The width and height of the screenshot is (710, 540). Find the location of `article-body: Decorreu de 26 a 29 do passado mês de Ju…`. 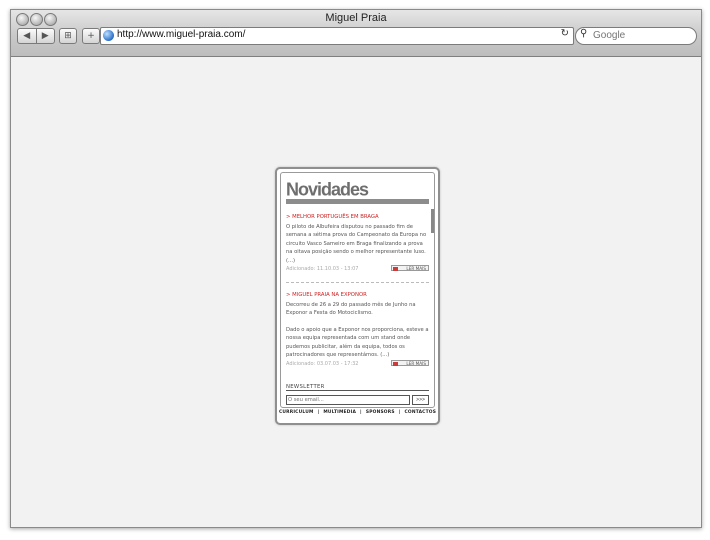

article-body: Decorreu de 26 a 29 do passado mês de Ju… is located at coordinates (351, 309).